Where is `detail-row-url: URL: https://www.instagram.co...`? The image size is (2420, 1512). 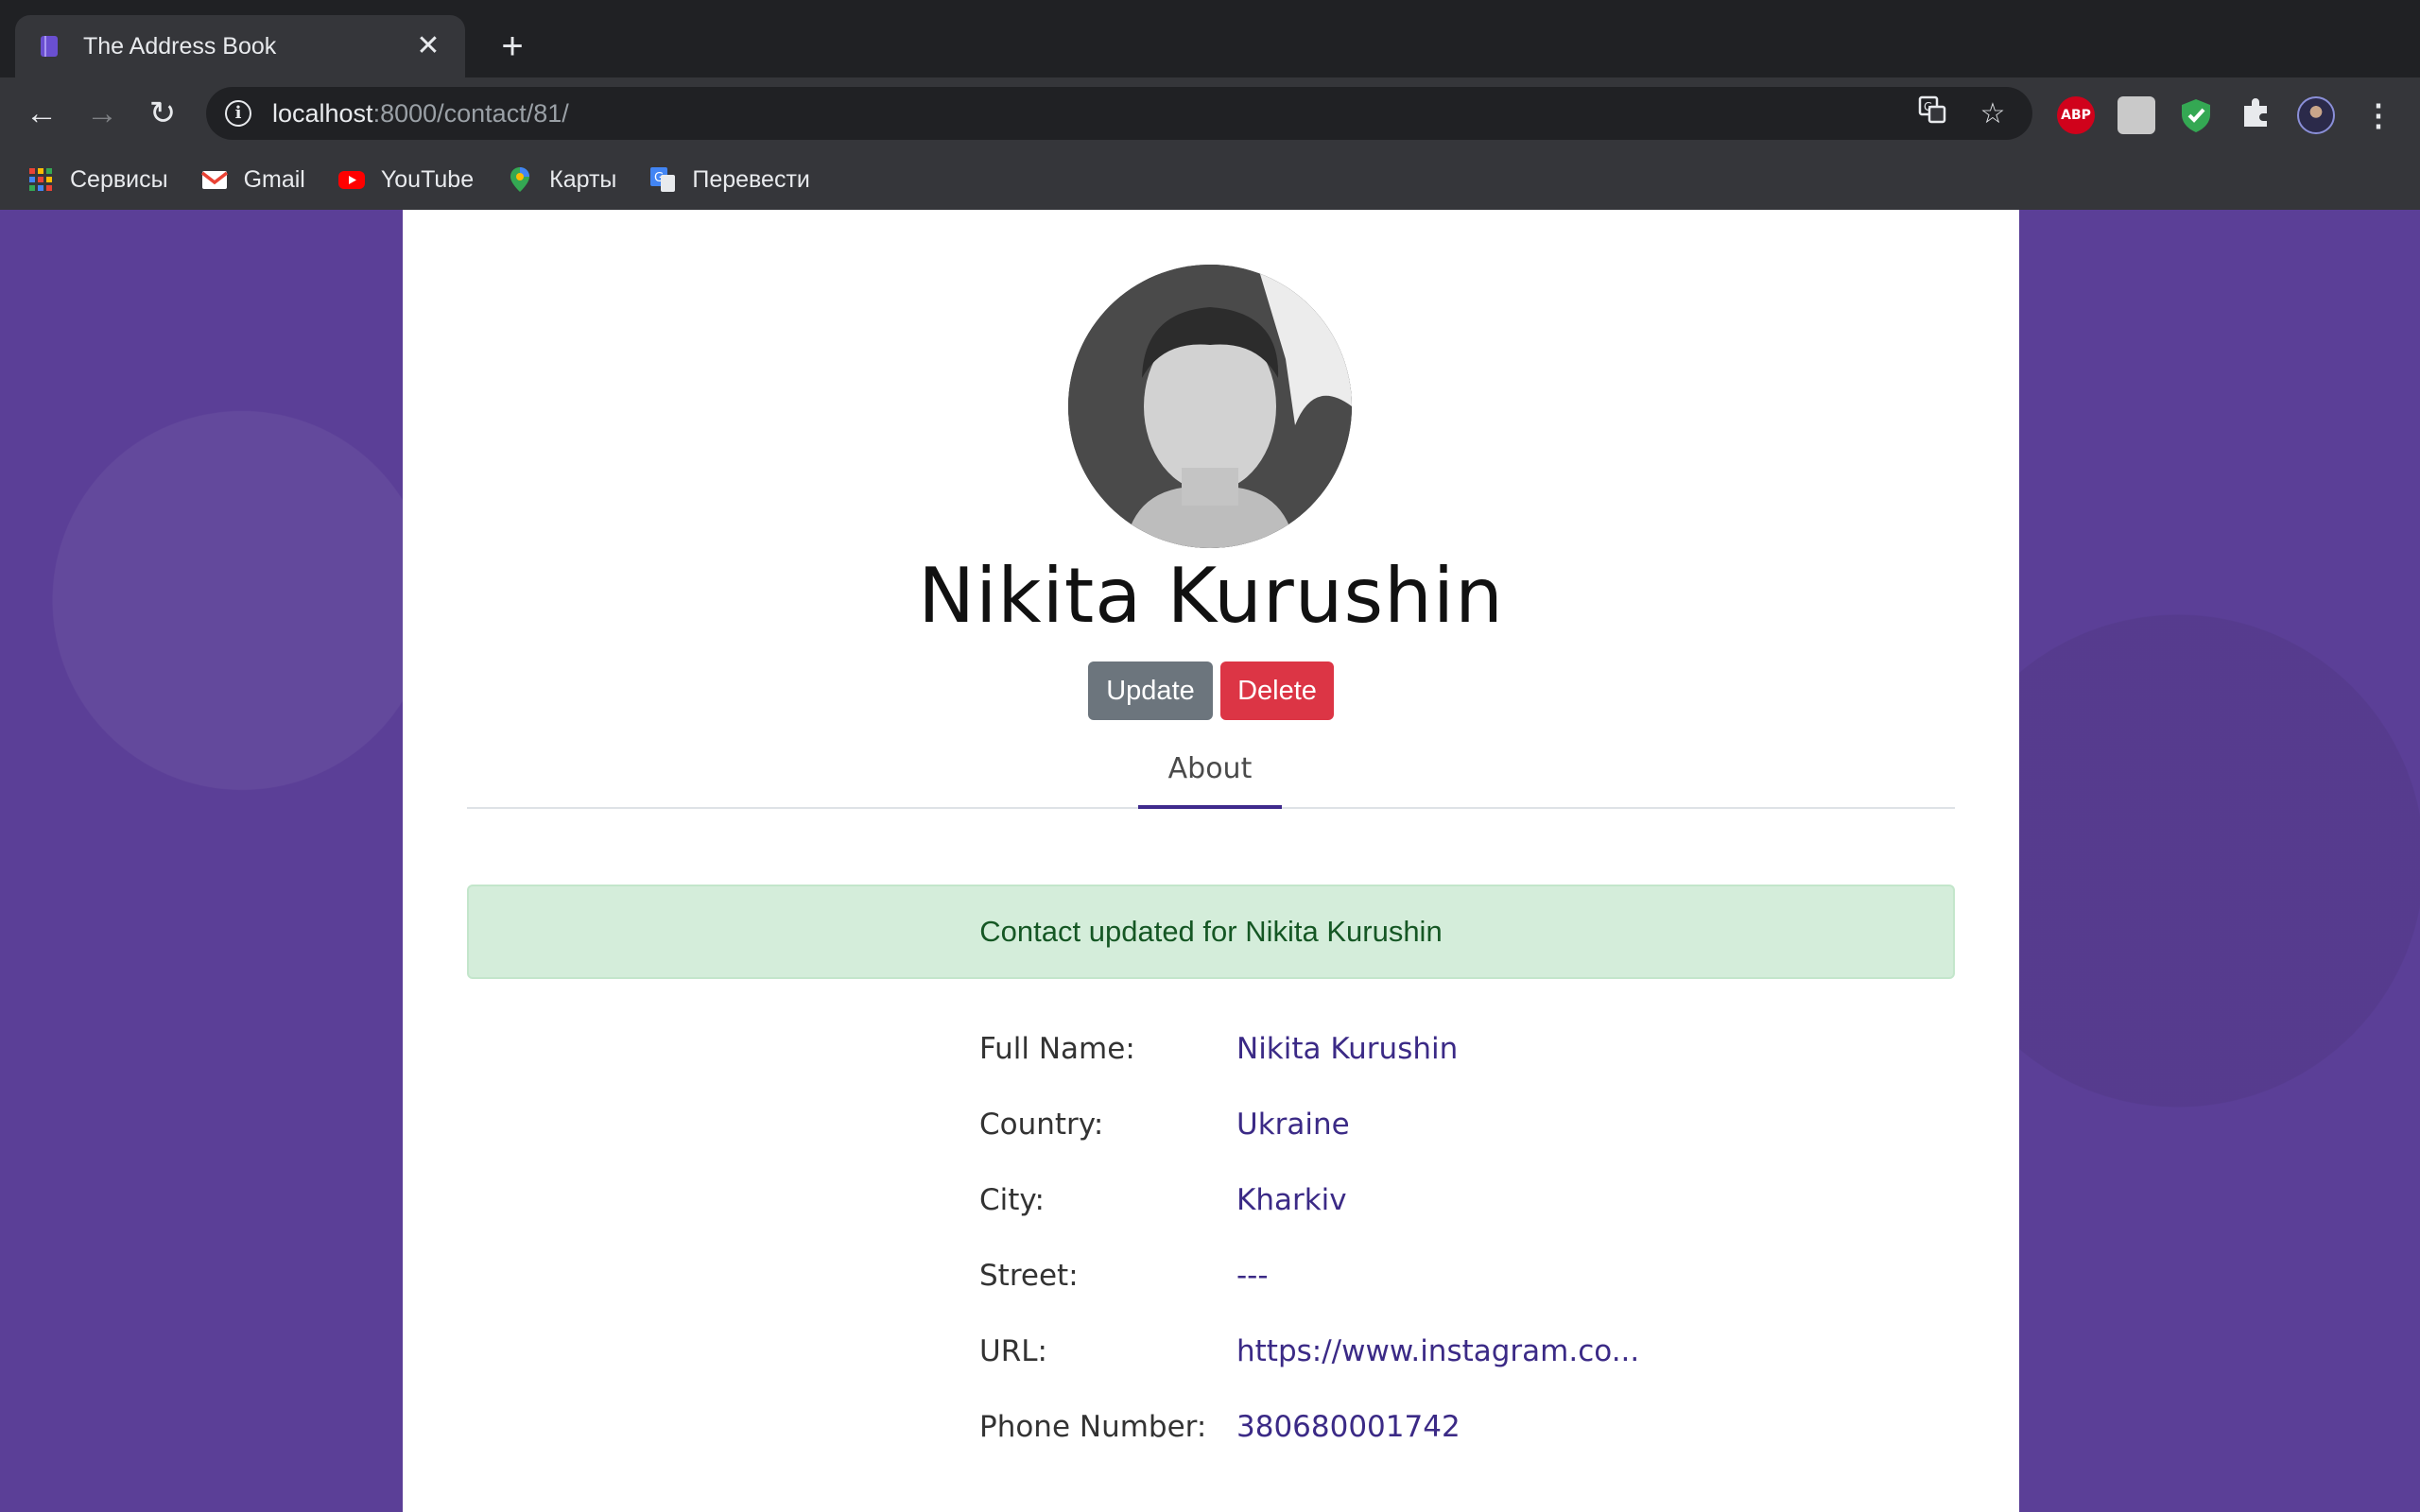
detail-row-url: URL: https://www.instagram.co... is located at coordinates (1309, 1351).